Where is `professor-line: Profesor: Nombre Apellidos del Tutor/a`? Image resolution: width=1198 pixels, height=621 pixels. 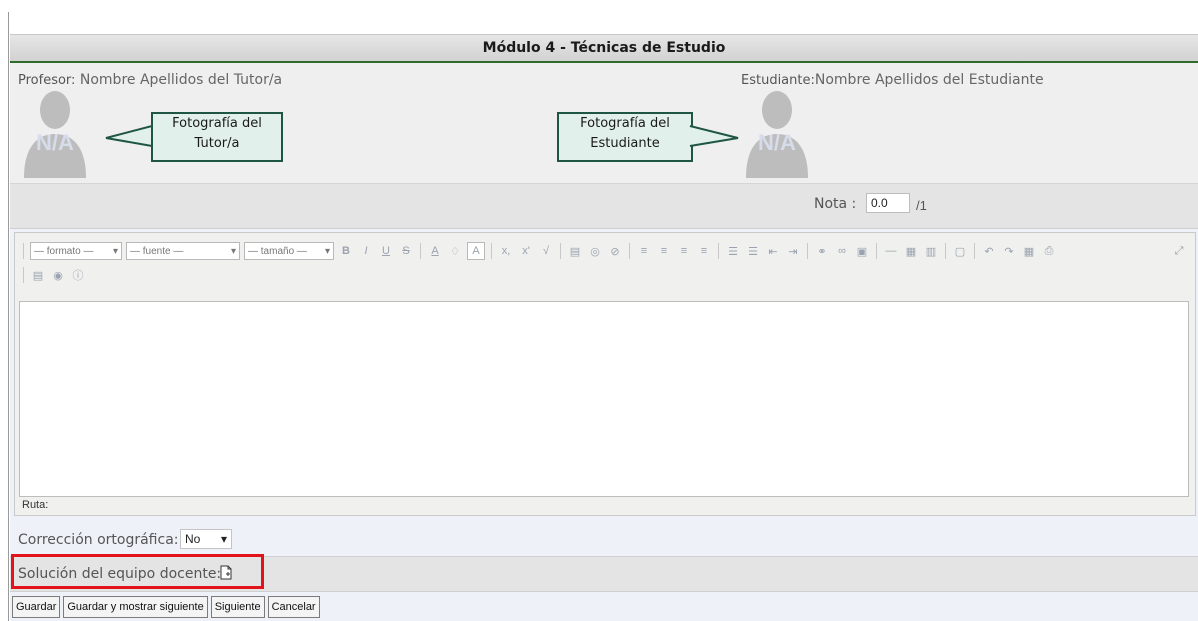
professor-line: Profesor: Nombre Apellidos del Tutor/a is located at coordinates (150, 80).